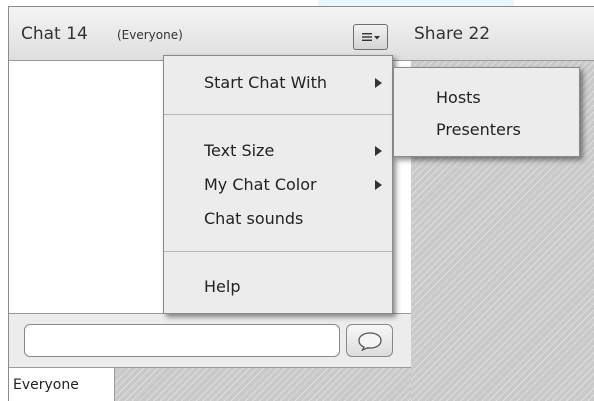 This screenshot has height=401, width=594. What do you see at coordinates (222, 286) in the screenshot?
I see `menu-item-label: Help` at bounding box center [222, 286].